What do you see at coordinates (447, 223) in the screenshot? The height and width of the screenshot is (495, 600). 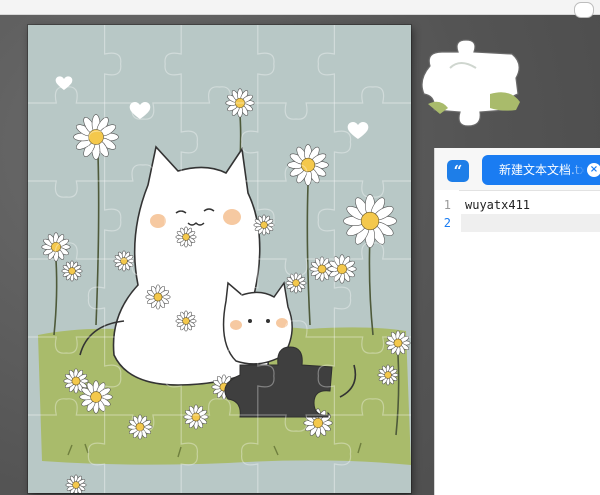 I see `line-number-active: 2` at bounding box center [447, 223].